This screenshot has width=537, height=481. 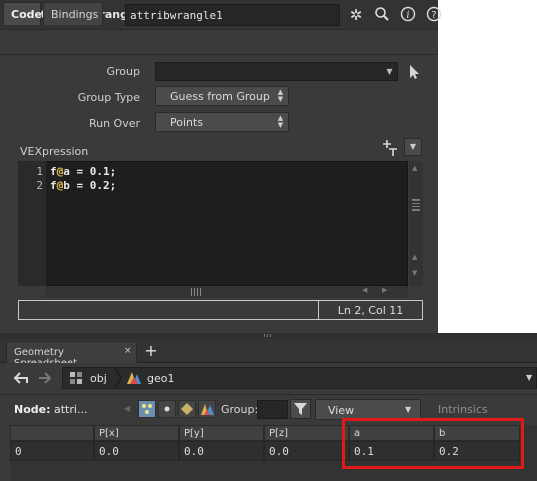 I want to click on column-header-px: P[x], so click(x=136, y=433).